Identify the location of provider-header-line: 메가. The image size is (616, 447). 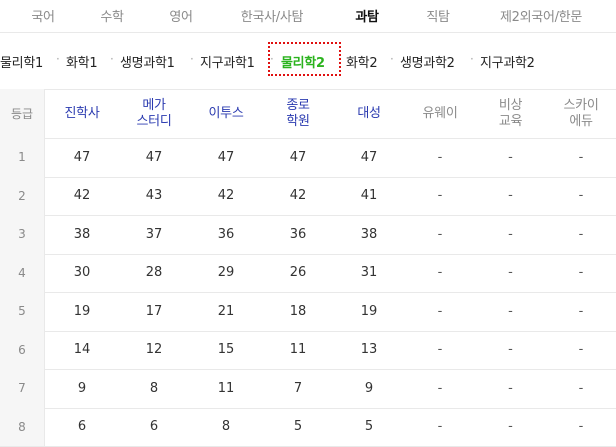
(154, 105).